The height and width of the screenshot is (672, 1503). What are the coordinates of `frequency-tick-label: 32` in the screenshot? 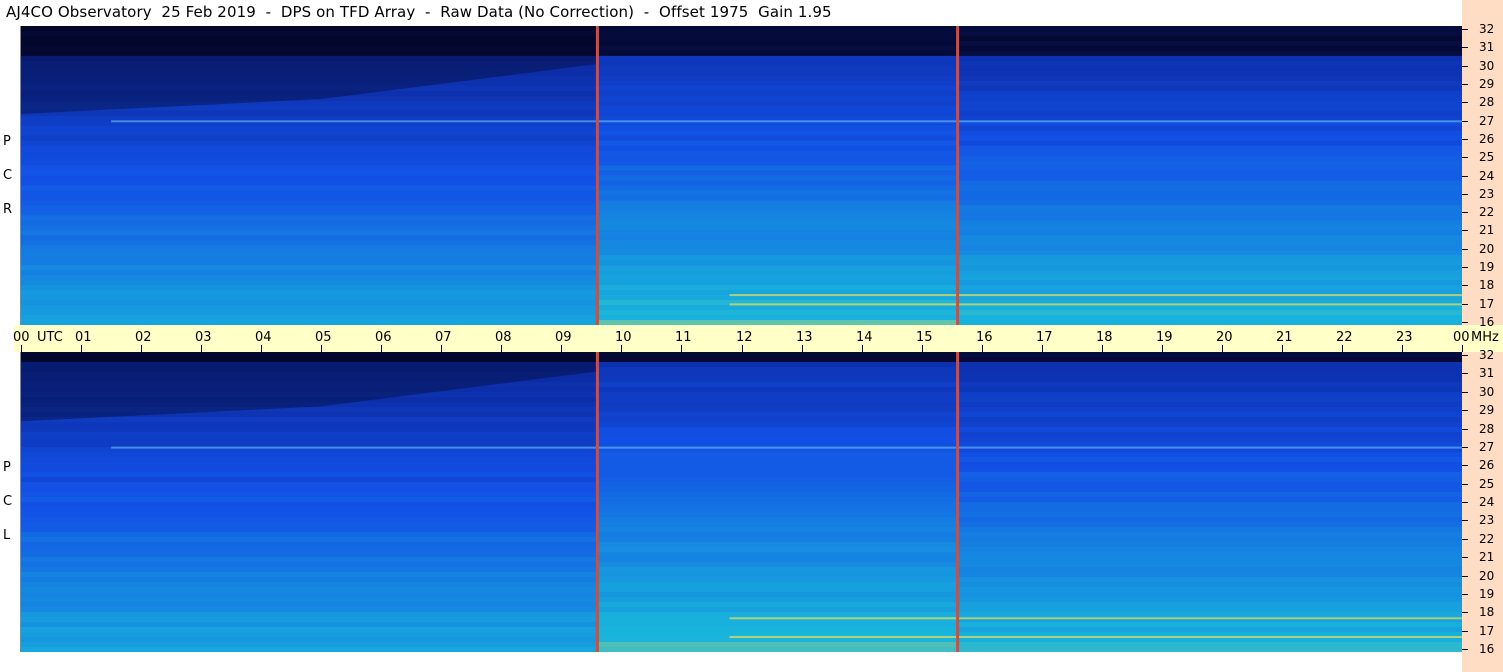 It's located at (1487, 29).